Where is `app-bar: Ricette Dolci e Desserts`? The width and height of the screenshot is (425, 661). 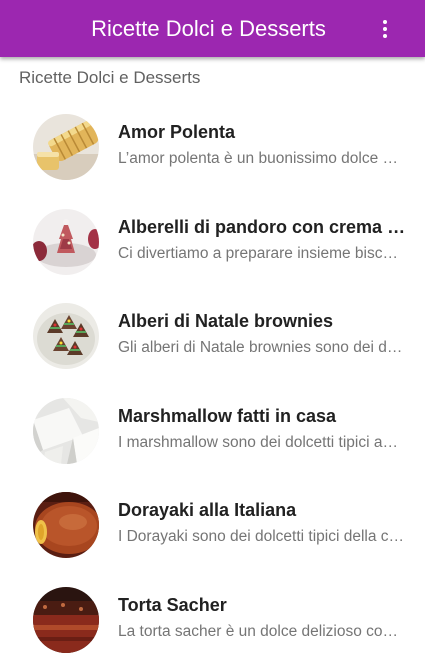 app-bar: Ricette Dolci e Desserts is located at coordinates (212, 28).